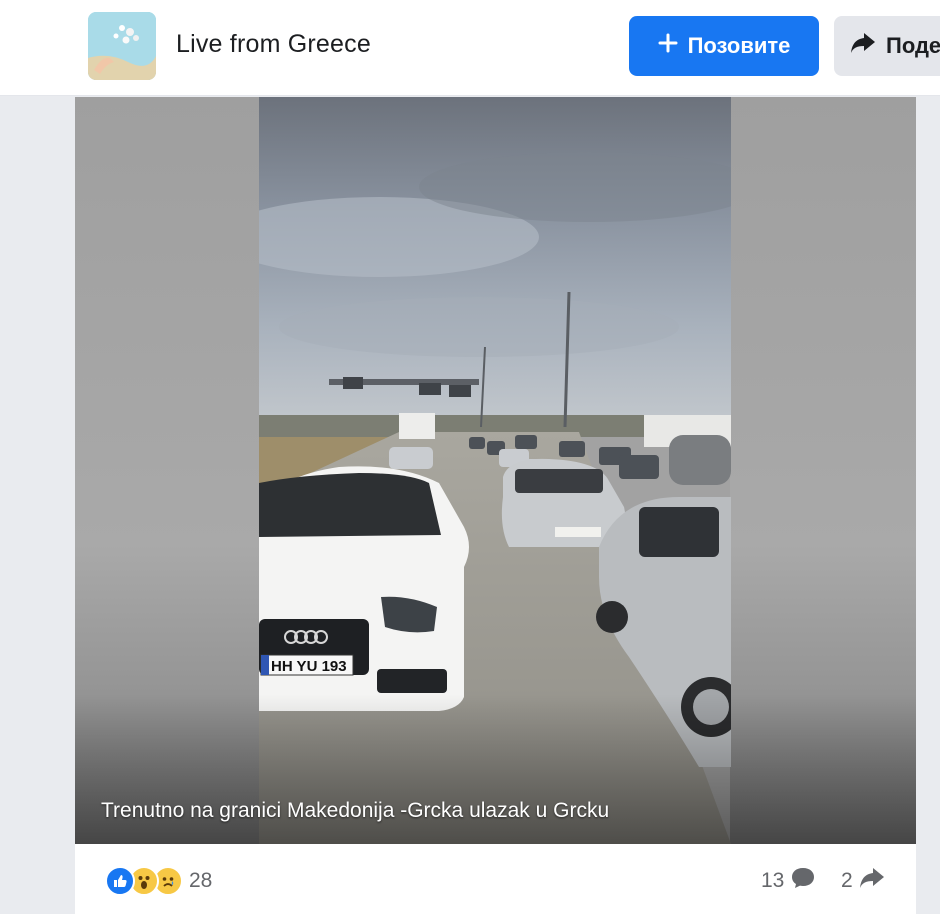 The height and width of the screenshot is (914, 940). I want to click on reactions-summary: 28, so click(158, 881).